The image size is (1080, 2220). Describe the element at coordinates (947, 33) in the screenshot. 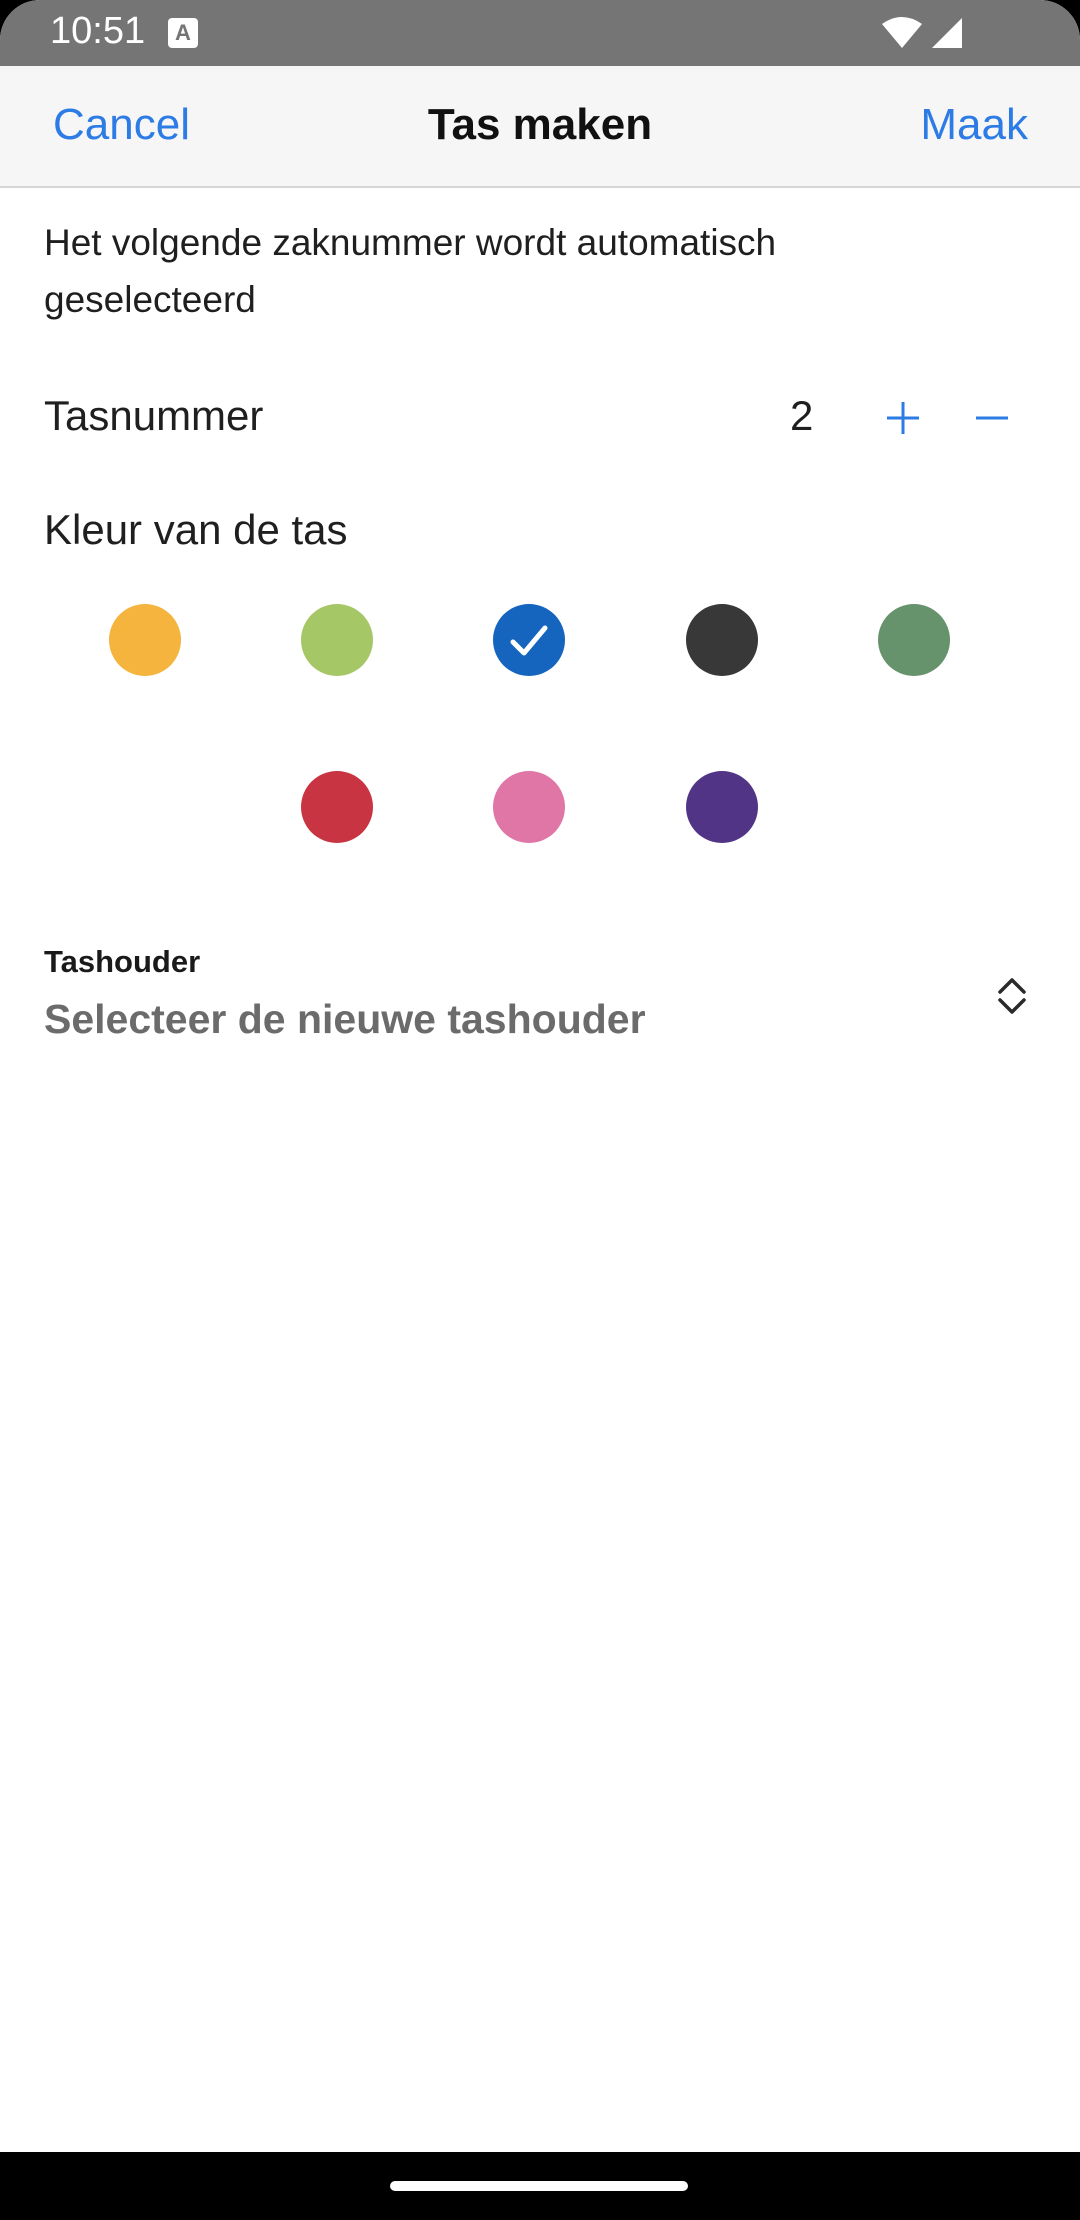

I see `signal-icon` at that location.